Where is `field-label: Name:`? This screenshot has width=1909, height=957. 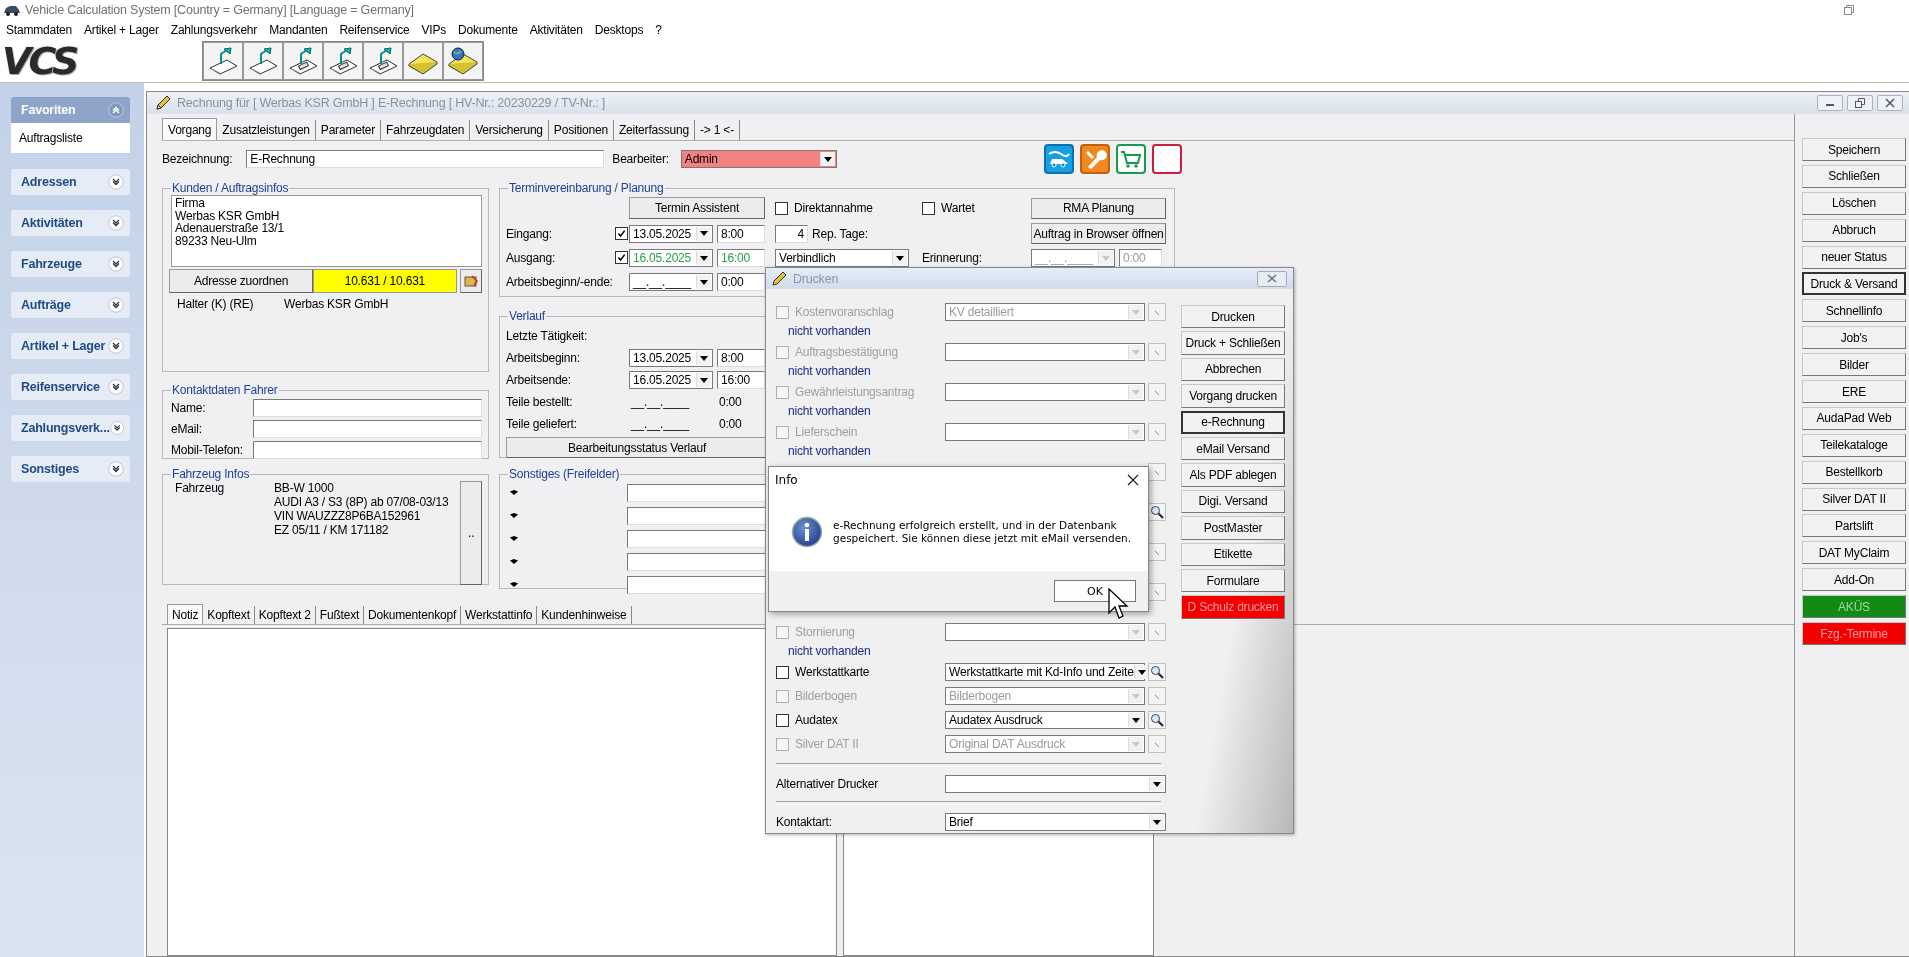
field-label: Name: is located at coordinates (189, 407).